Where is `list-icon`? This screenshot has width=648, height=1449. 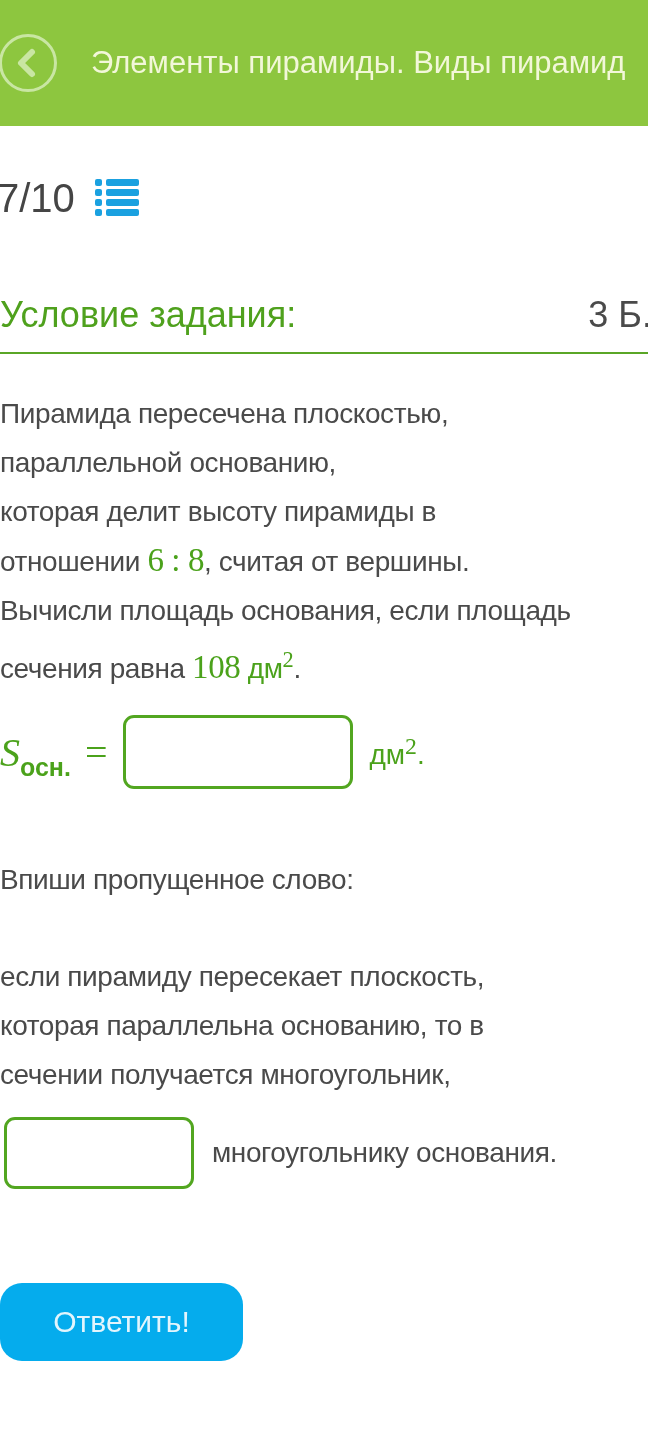
list-icon is located at coordinates (116, 198).